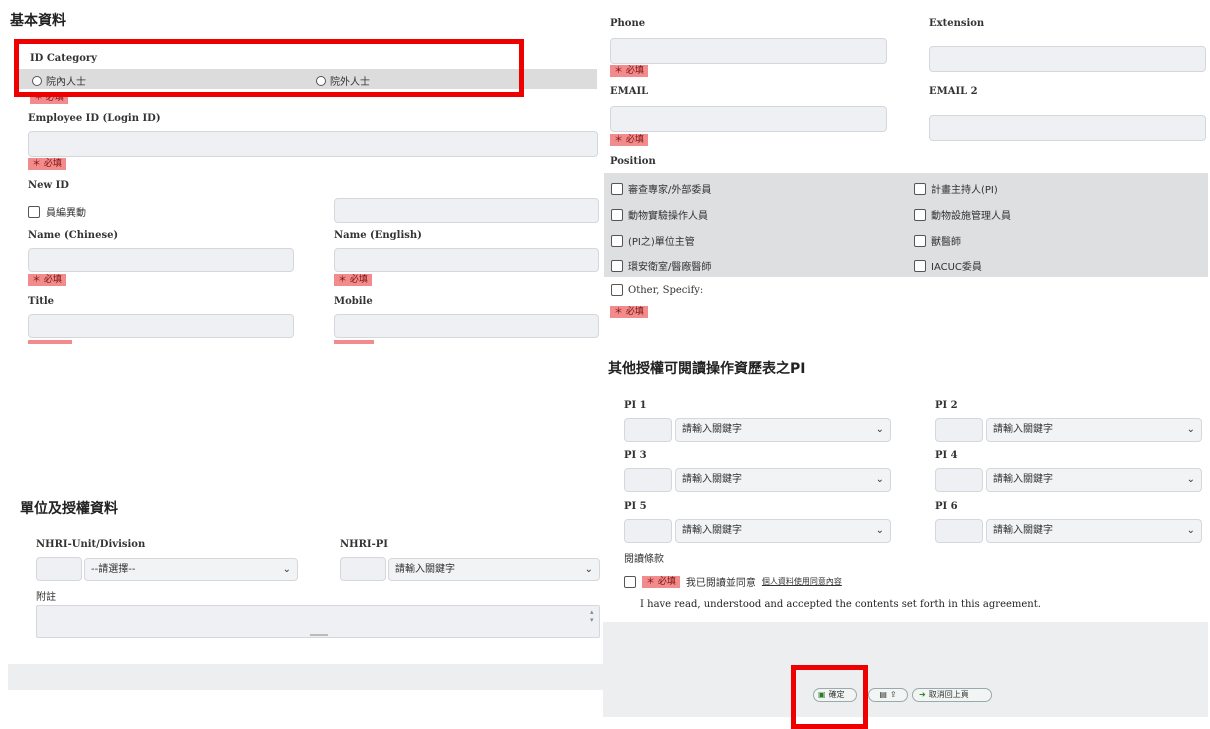 This screenshot has height=729, width=1210. Describe the element at coordinates (959, 430) in the screenshot. I see `pi2-code-input` at that location.